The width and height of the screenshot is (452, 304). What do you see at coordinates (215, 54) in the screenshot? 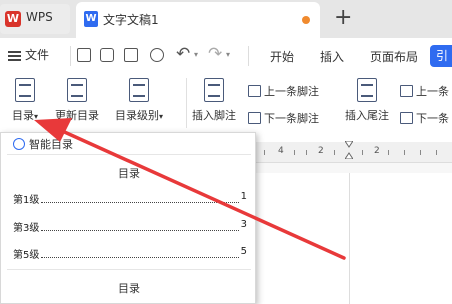
I see `redo-icon: ↷` at bounding box center [215, 54].